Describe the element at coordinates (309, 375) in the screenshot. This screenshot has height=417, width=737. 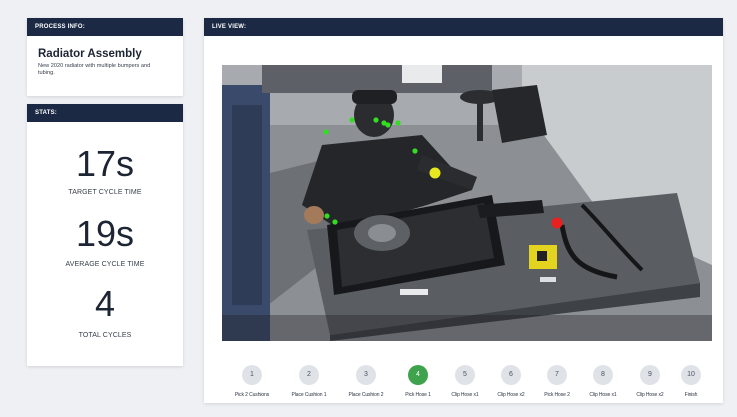
I see `step-number: 2` at that location.